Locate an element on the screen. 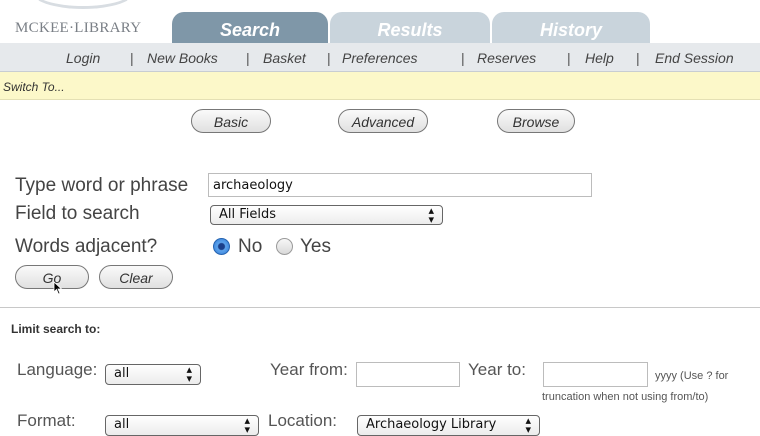  format-select-value: all is located at coordinates (122, 424).